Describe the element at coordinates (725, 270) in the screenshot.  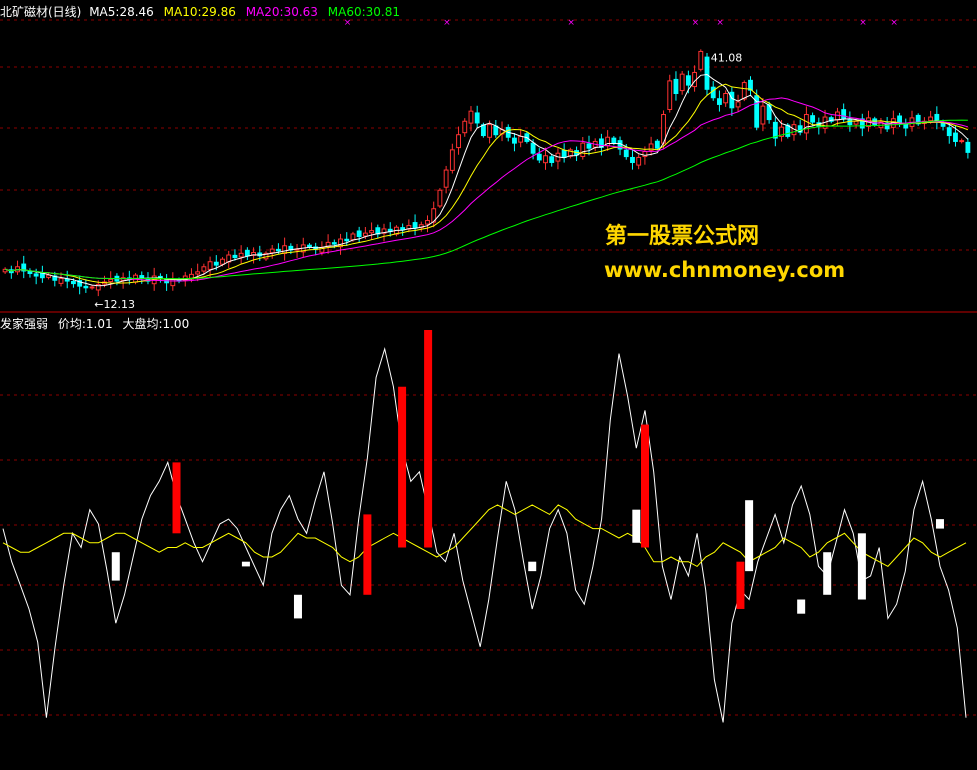
I see `watermark-url: www.chnmoney.com` at that location.